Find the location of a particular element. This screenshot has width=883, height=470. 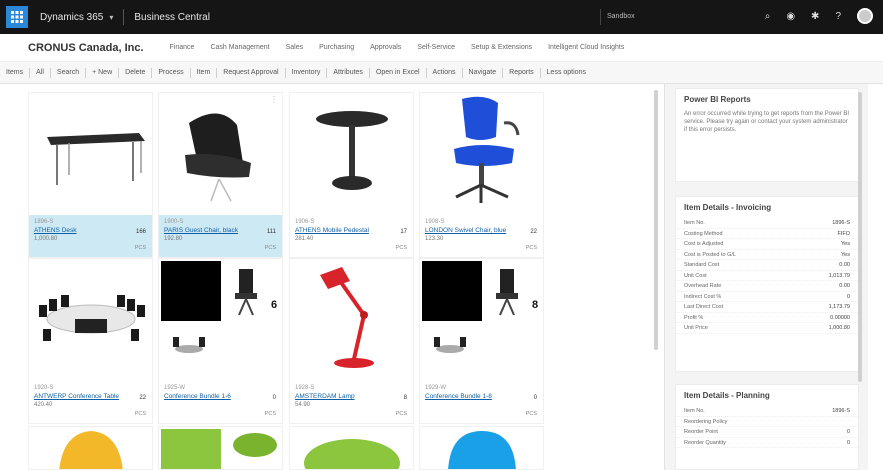

item-description: Conference Bundle 1-8 is located at coordinates (481, 396).